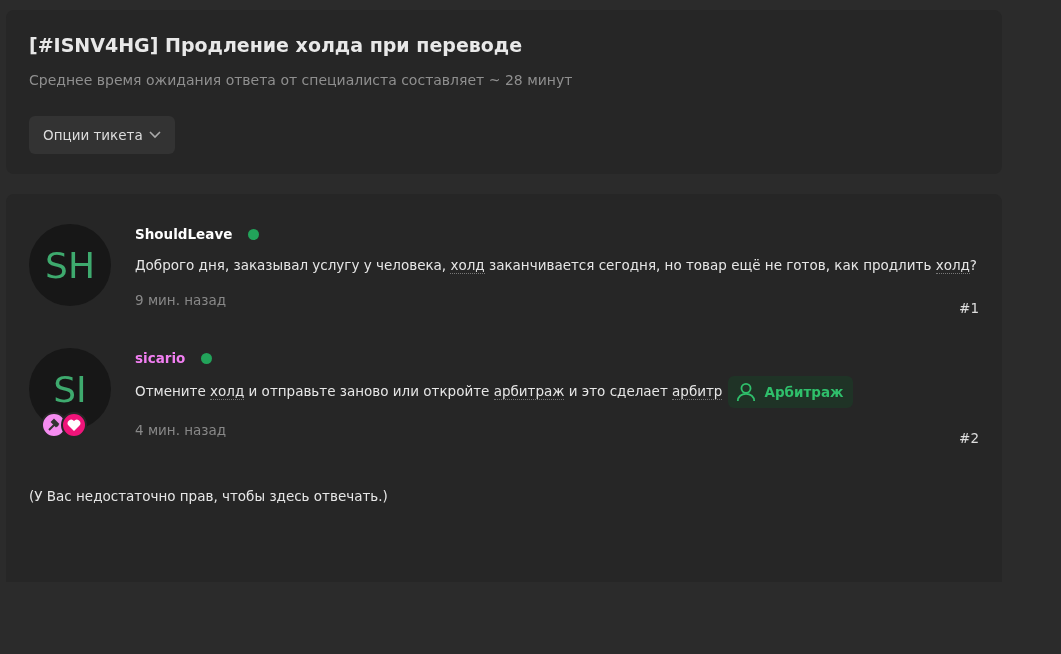 The height and width of the screenshot is (654, 1061). Describe the element at coordinates (181, 431) in the screenshot. I see `message-time: 4 мин. назад` at that location.